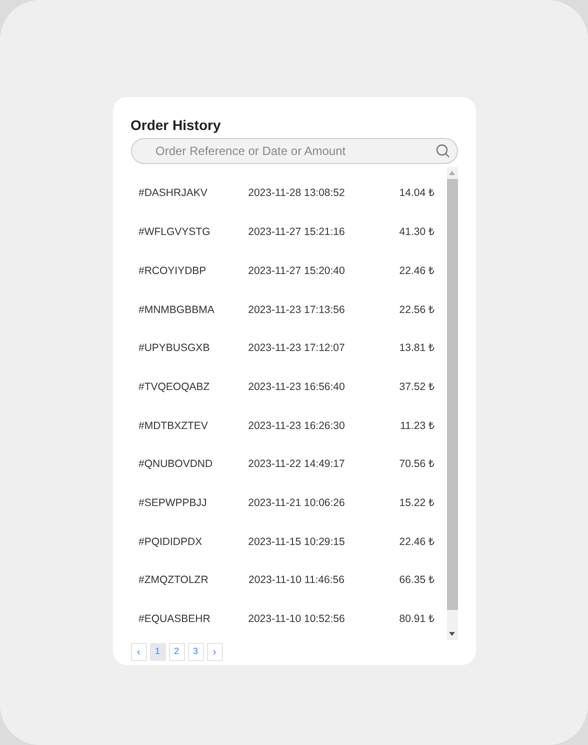 The width and height of the screenshot is (588, 745). I want to click on order-date: 2023-11-27 15:21:16, so click(296, 232).